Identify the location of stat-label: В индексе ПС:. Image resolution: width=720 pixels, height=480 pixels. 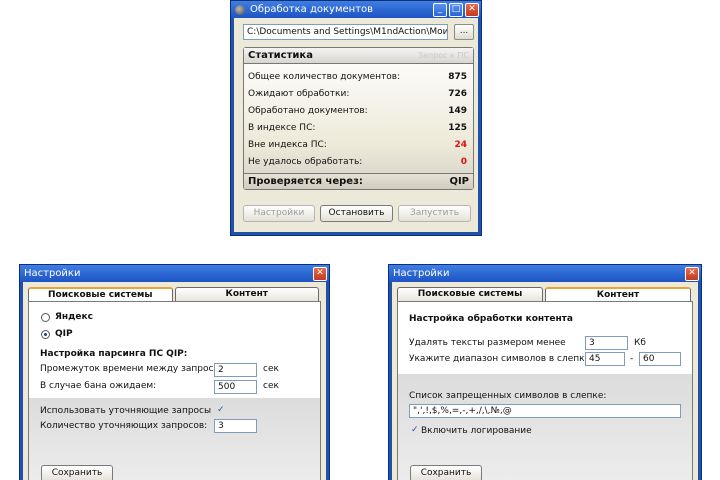
(282, 127).